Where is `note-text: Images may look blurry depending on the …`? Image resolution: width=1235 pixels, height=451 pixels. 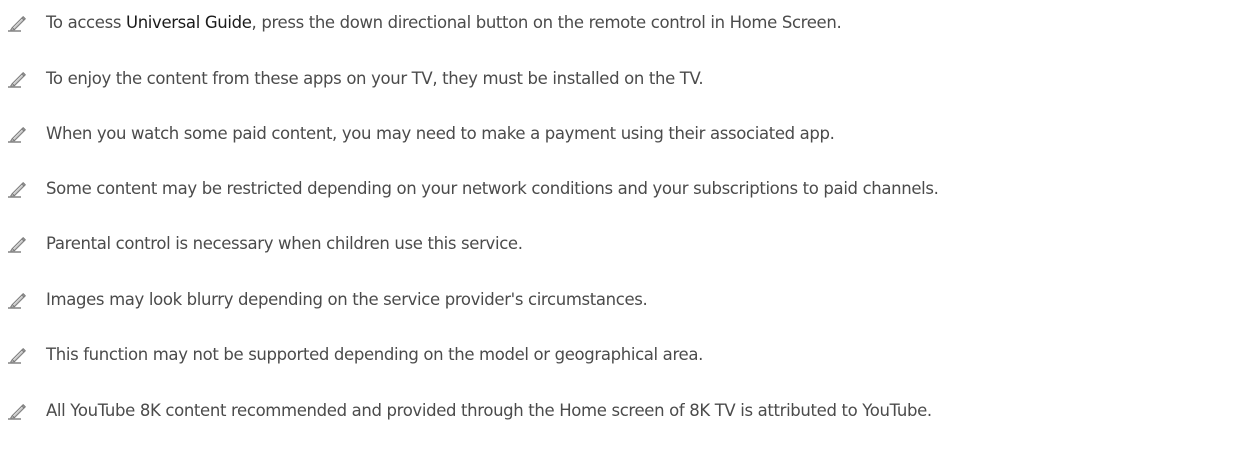
note-text: Images may look blurry depending on the … is located at coordinates (347, 299).